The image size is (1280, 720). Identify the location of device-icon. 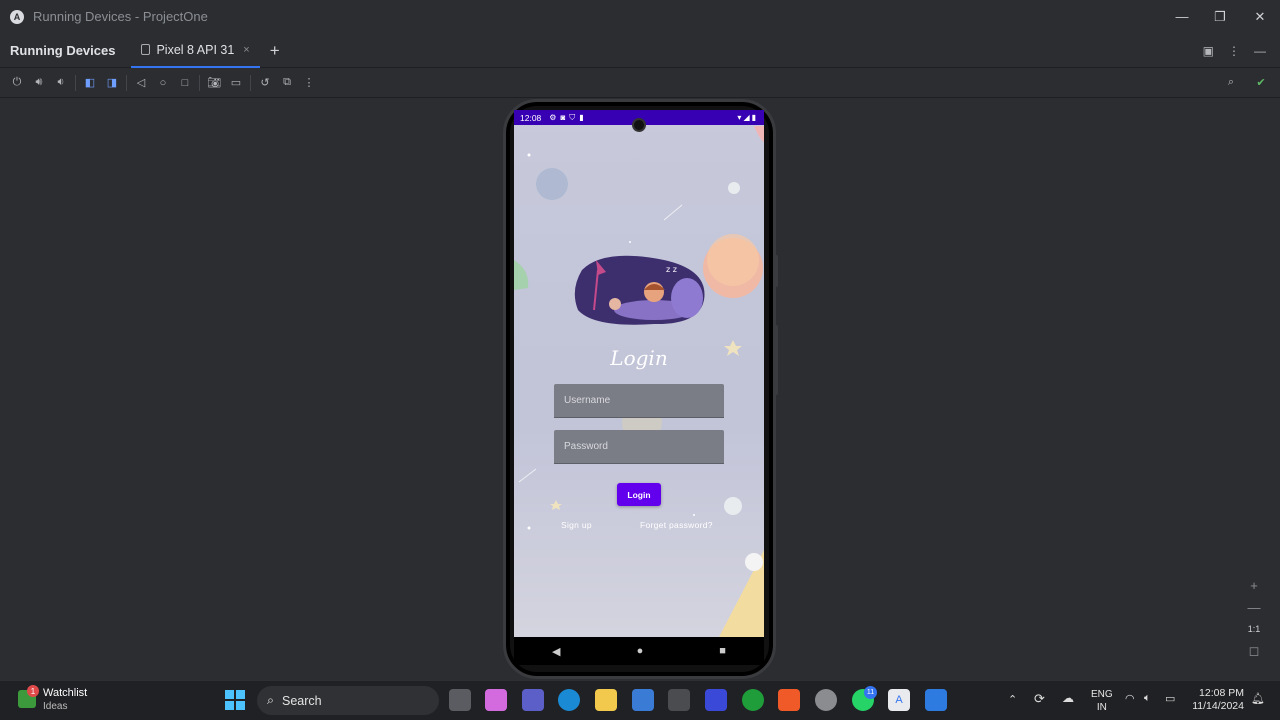
(146, 49).